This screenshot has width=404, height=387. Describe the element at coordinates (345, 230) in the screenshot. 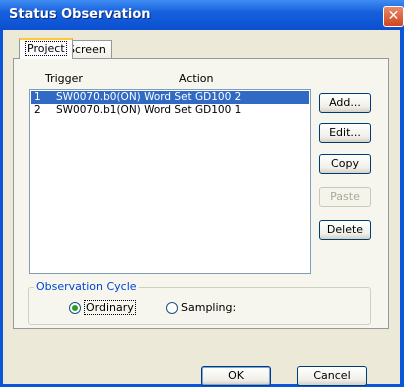

I see `delete-button: Delete` at that location.